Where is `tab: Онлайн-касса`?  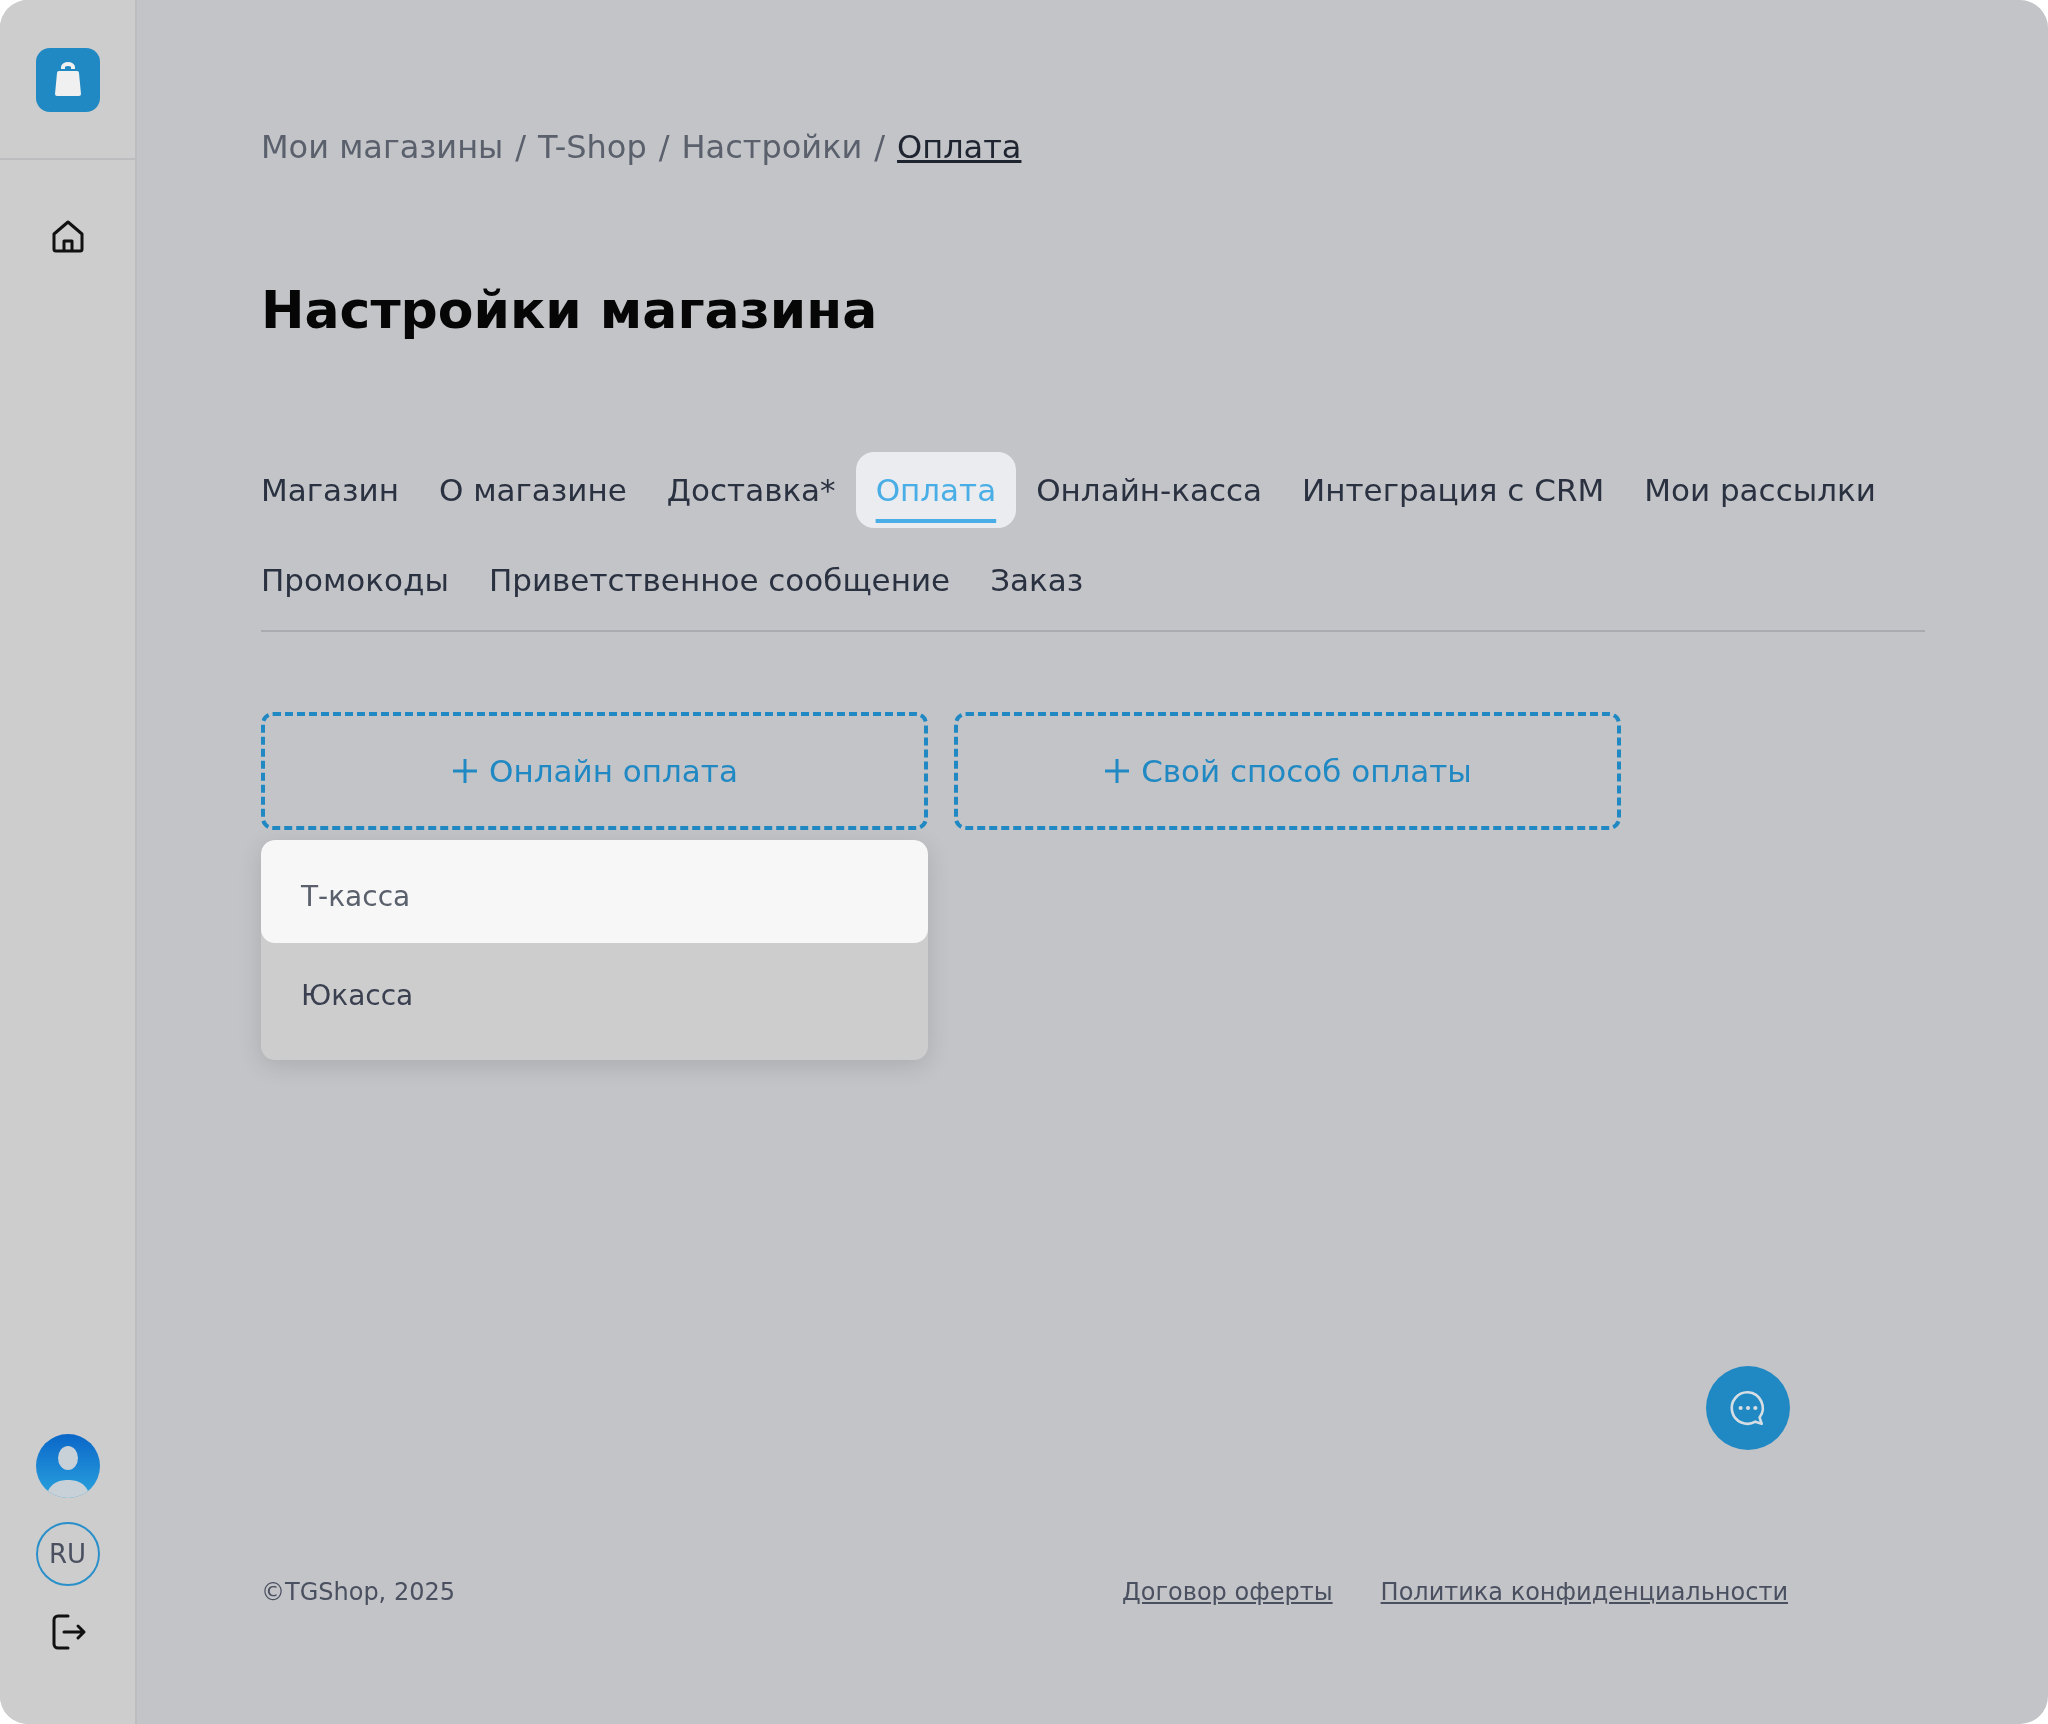 tab: Онлайн-касса is located at coordinates (1149, 490).